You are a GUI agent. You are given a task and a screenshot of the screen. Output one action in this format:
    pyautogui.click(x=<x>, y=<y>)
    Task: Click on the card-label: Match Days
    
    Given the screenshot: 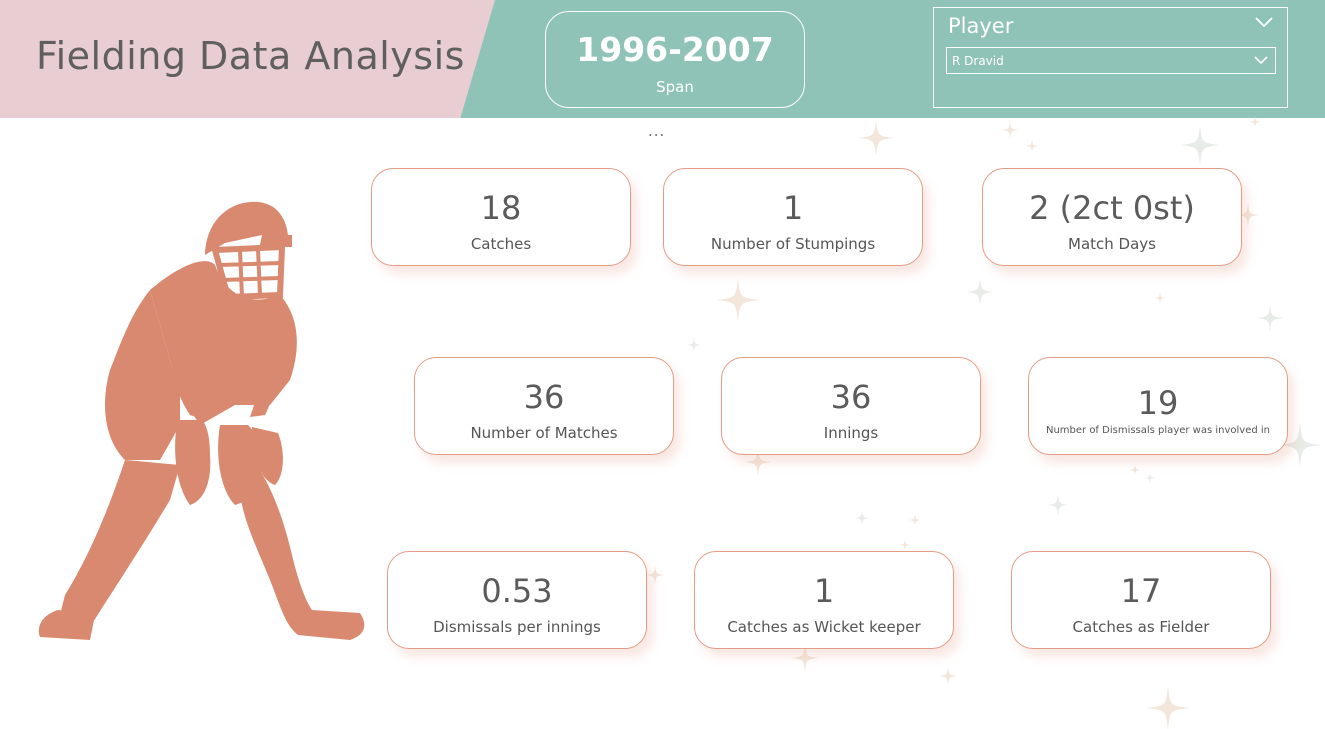 What is the action you would take?
    pyautogui.click(x=1112, y=244)
    